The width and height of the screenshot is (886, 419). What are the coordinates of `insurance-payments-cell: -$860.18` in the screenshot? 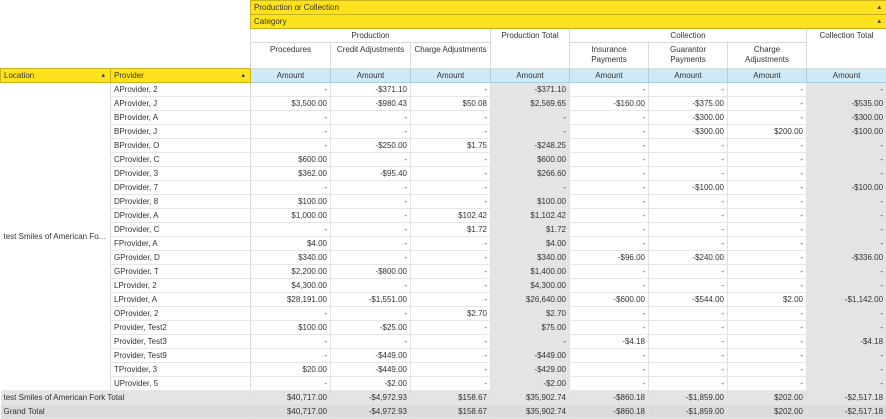 It's located at (609, 398).